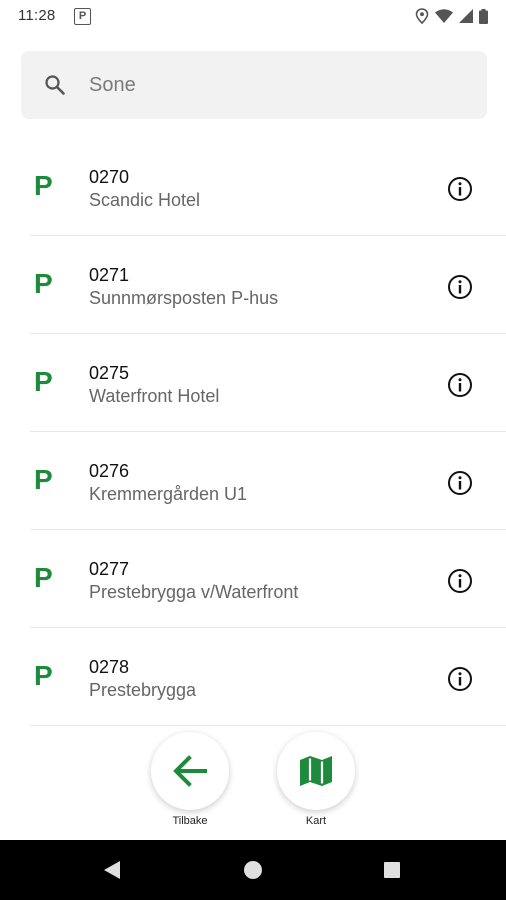  I want to click on zone-list-item: P 0278 Prestebrygga, so click(253, 677).